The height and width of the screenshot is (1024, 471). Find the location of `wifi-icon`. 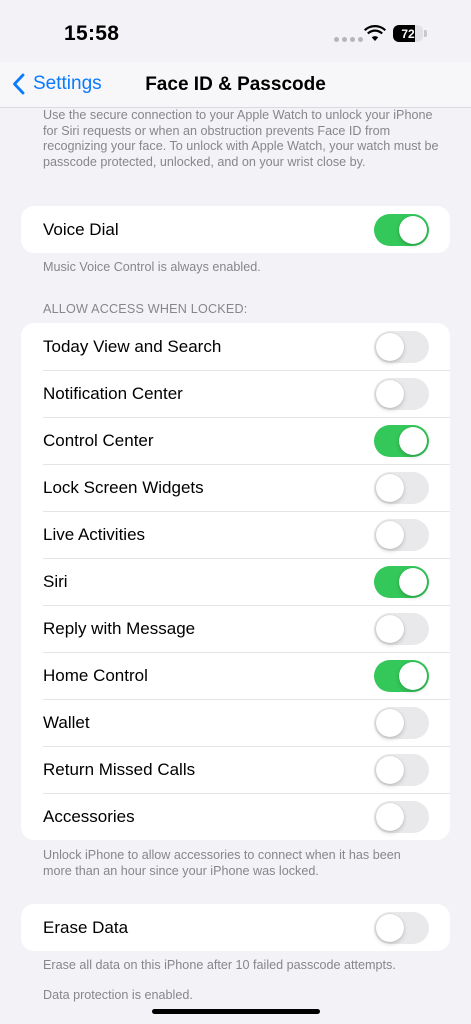

wifi-icon is located at coordinates (375, 33).